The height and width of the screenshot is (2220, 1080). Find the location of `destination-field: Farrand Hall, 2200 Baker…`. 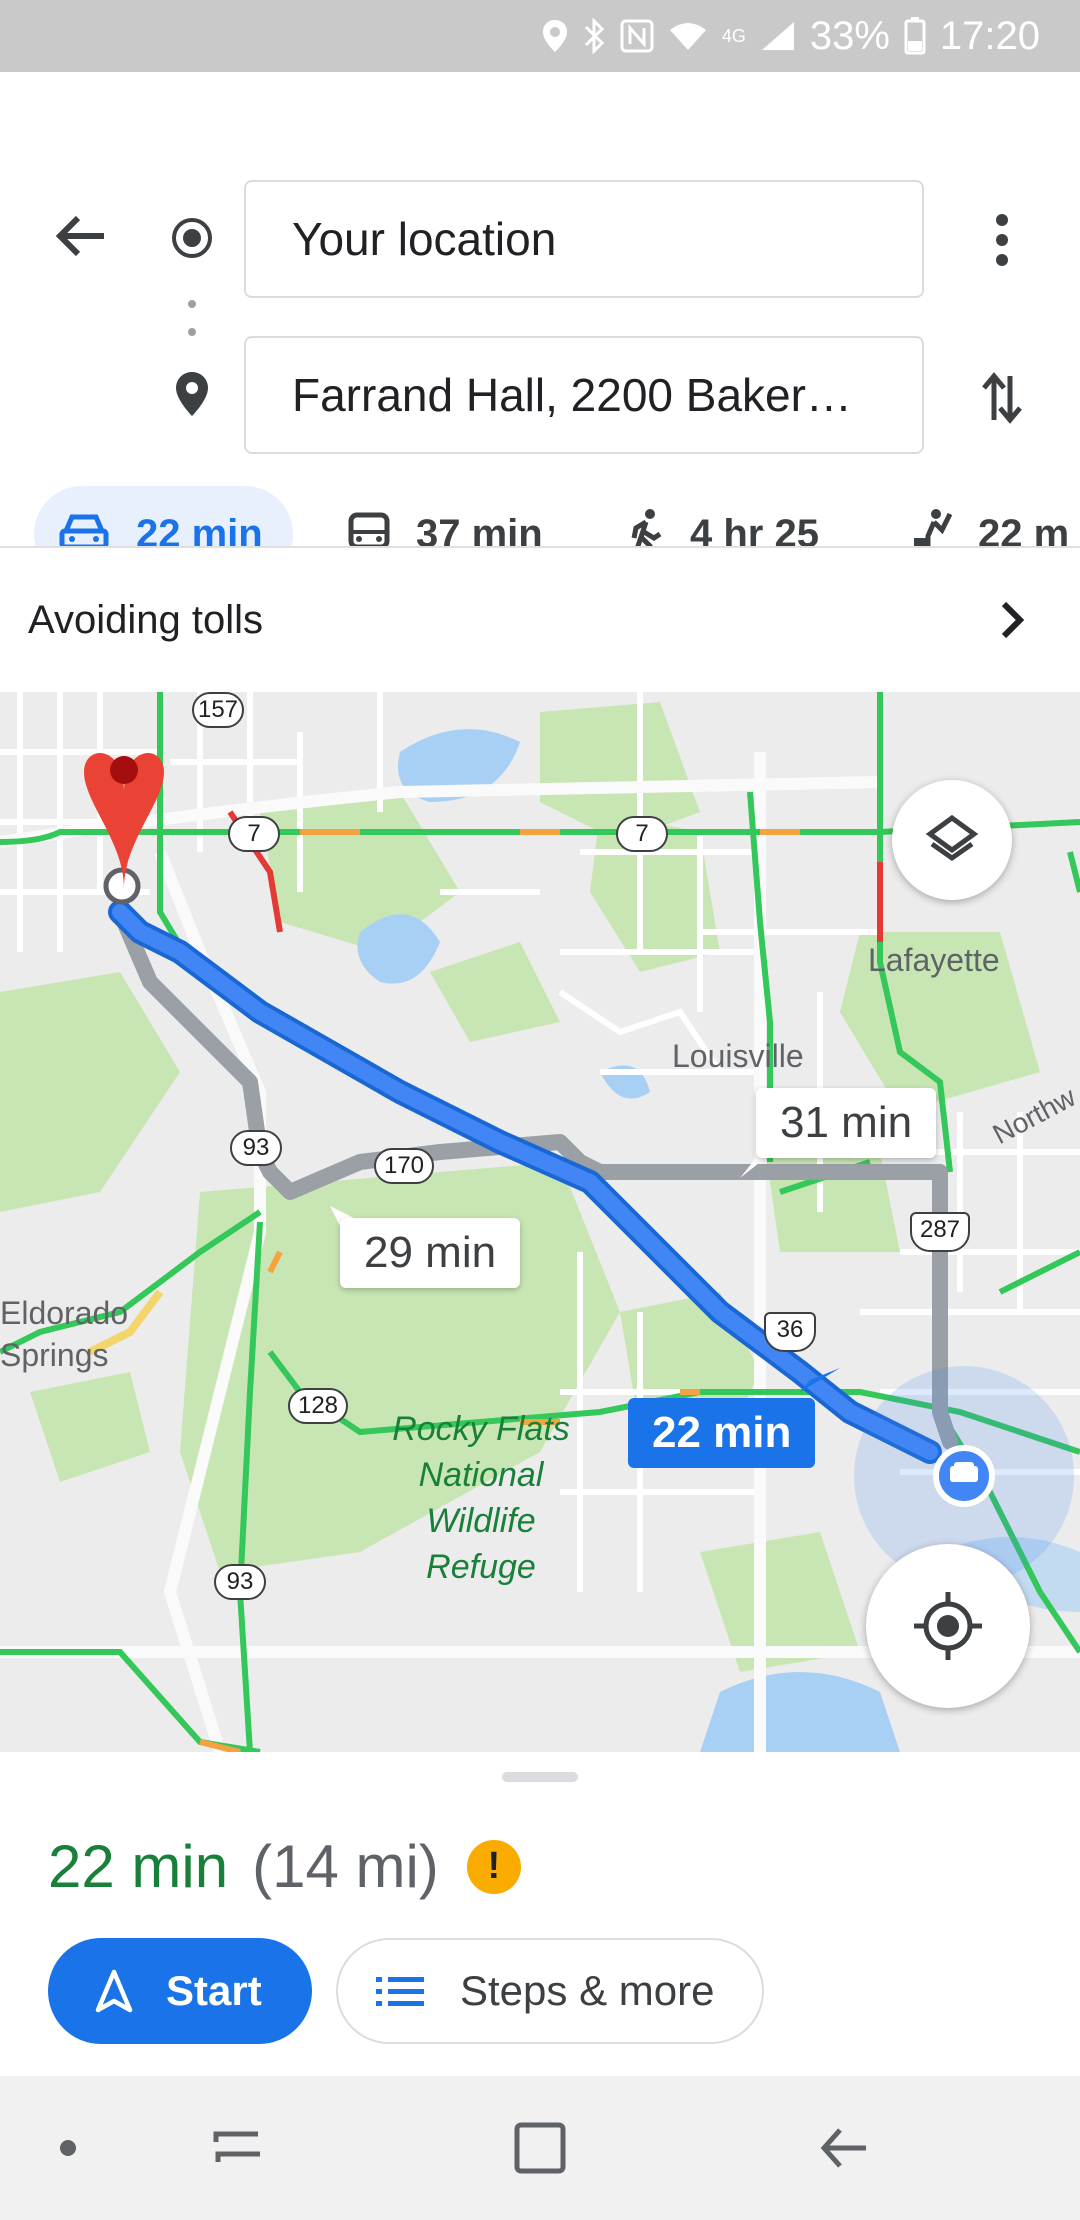

destination-field: Farrand Hall, 2200 Baker… is located at coordinates (584, 395).